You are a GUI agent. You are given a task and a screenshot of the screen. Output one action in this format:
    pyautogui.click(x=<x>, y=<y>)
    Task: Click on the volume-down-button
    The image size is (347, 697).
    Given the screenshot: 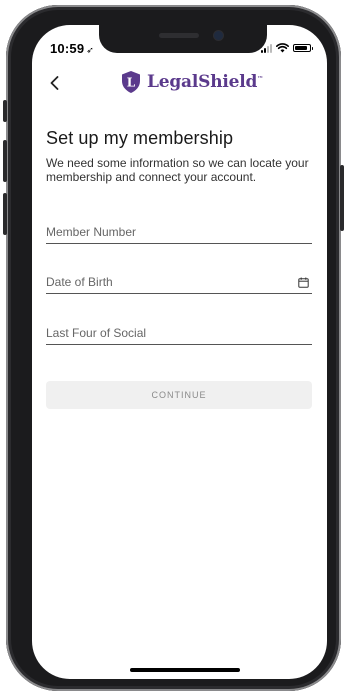 What is the action you would take?
    pyautogui.click(x=5, y=214)
    